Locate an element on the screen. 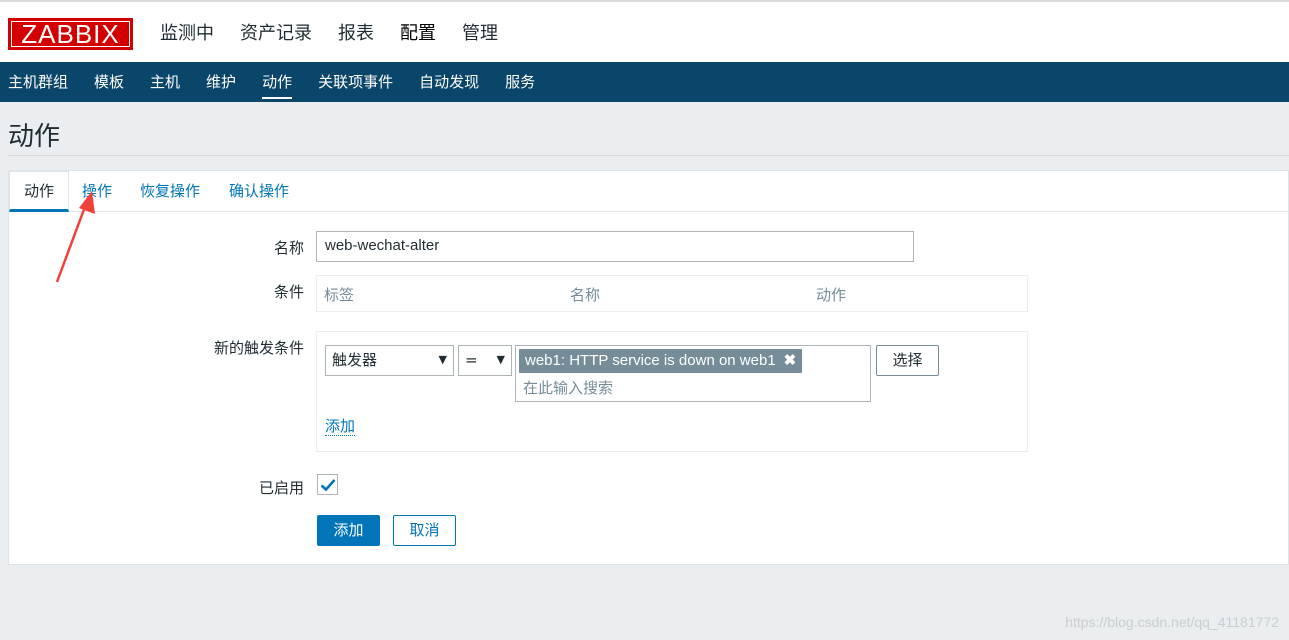 The image size is (1289, 640). subnav-maintenance: 维护 is located at coordinates (221, 82).